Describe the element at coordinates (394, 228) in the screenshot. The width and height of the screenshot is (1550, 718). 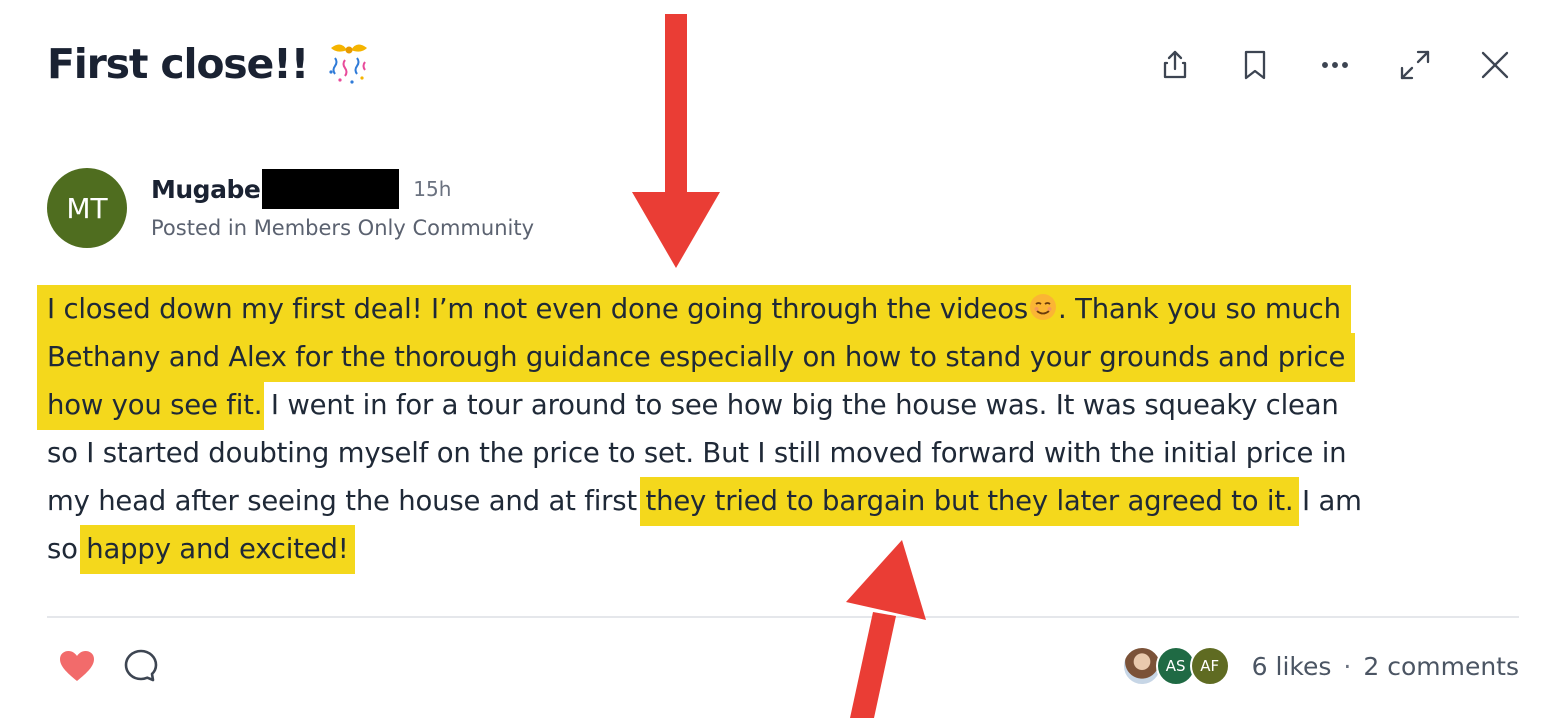
I see `space-link: Members Only Community` at that location.